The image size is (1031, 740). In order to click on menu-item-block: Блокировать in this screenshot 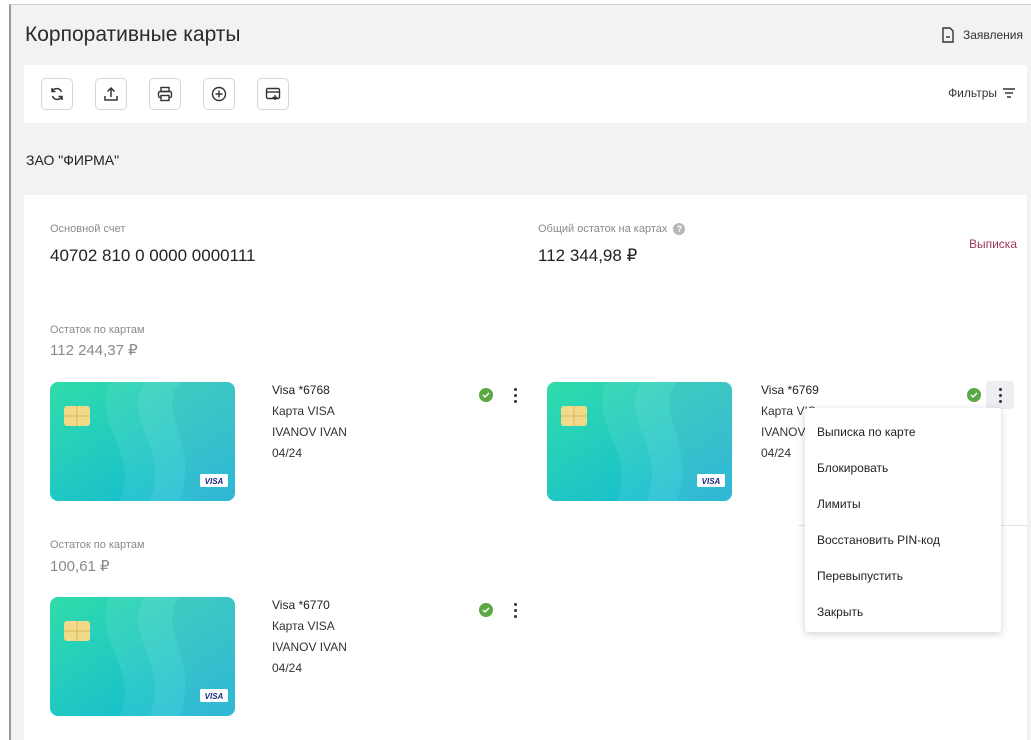, I will do `click(903, 468)`.